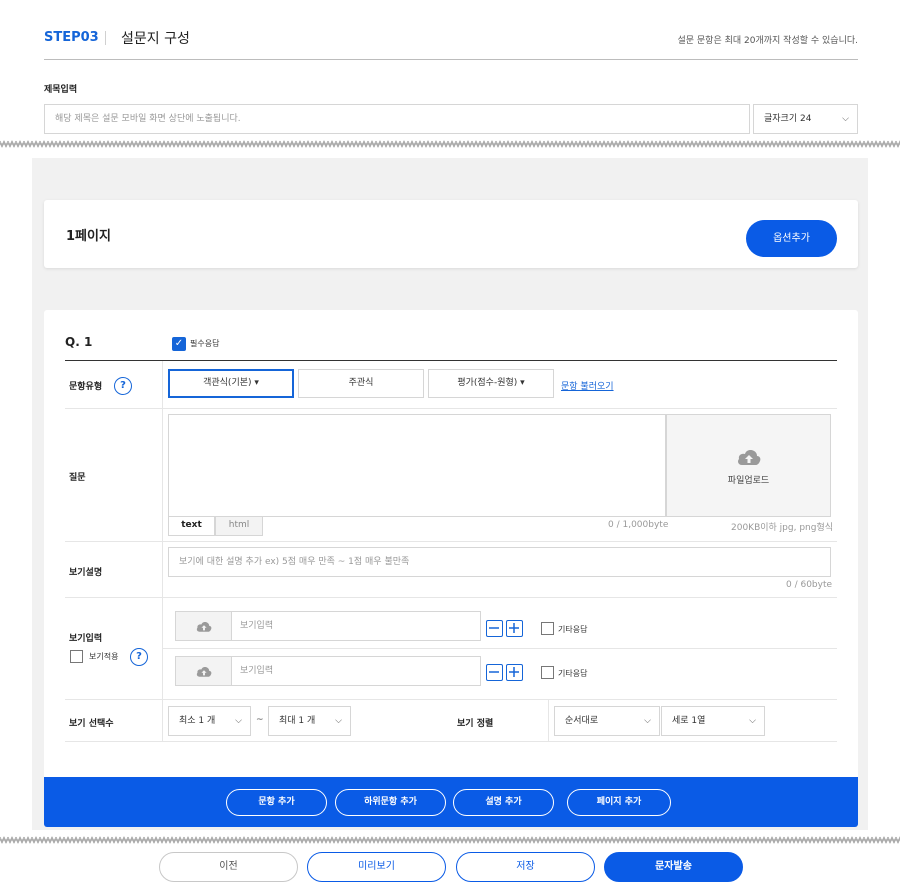  Describe the element at coordinates (782, 528) in the screenshot. I see `upload-note: 200KB이하 jpg, png형식` at that location.